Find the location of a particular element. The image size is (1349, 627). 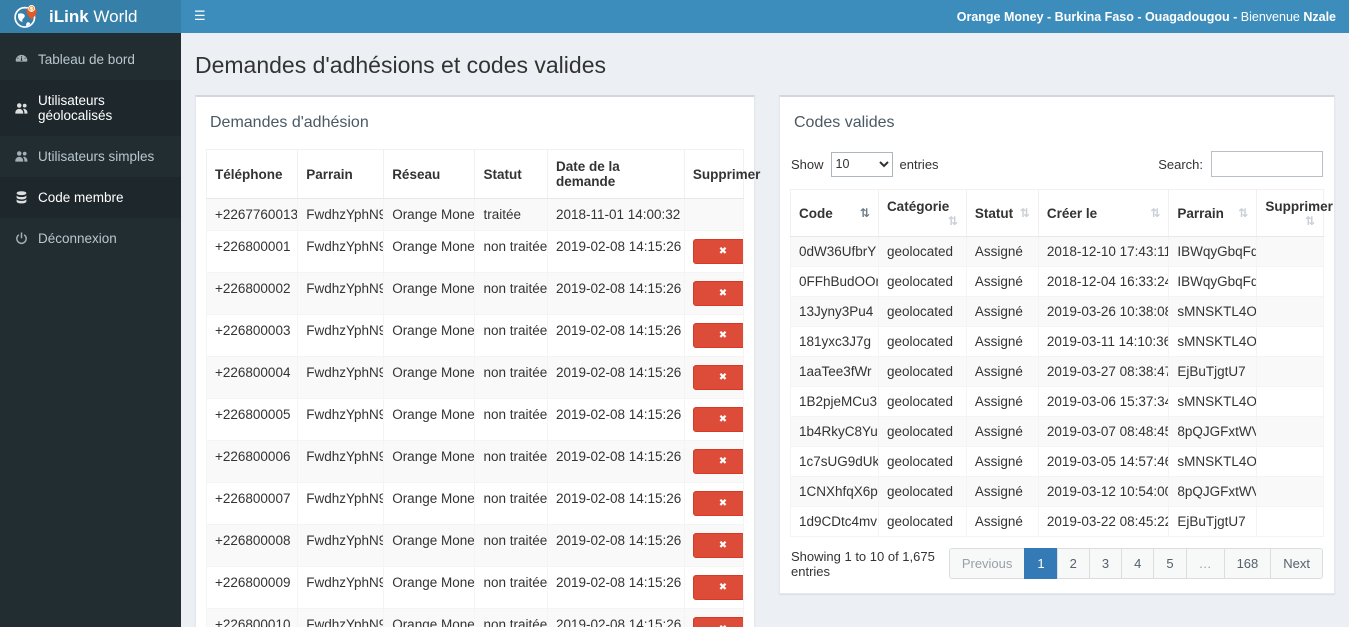

sidebar-toggle-button: ☰ is located at coordinates (200, 16).